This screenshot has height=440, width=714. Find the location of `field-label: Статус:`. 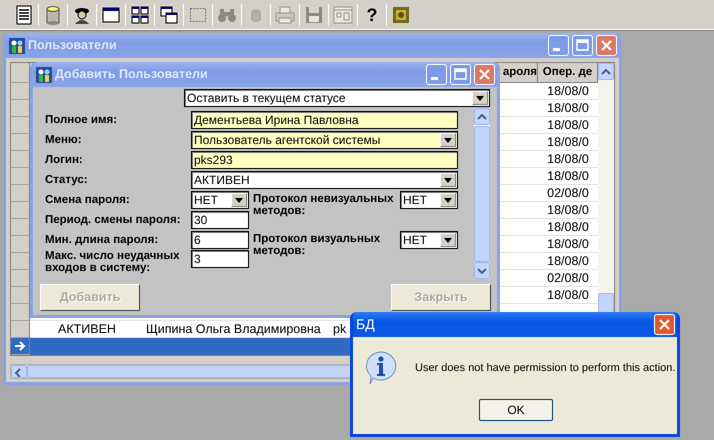

field-label: Статус: is located at coordinates (67, 180).